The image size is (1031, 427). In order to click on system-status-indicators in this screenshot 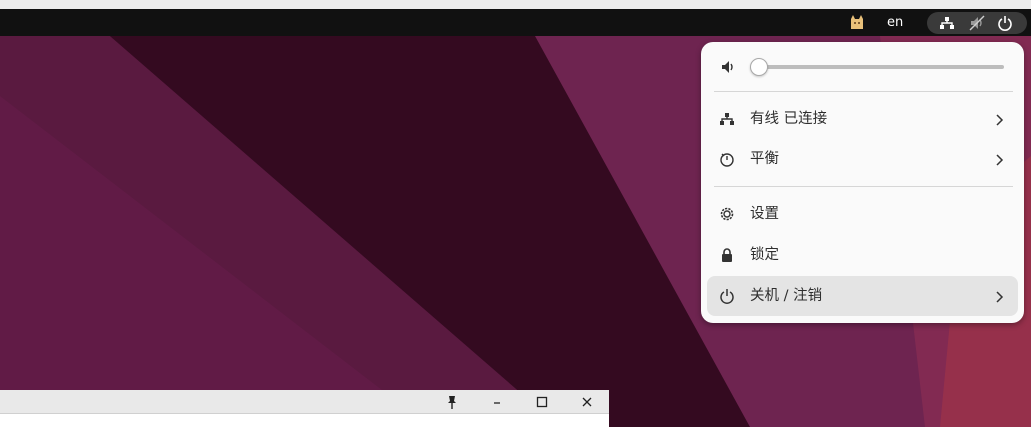, I will do `click(977, 23)`.